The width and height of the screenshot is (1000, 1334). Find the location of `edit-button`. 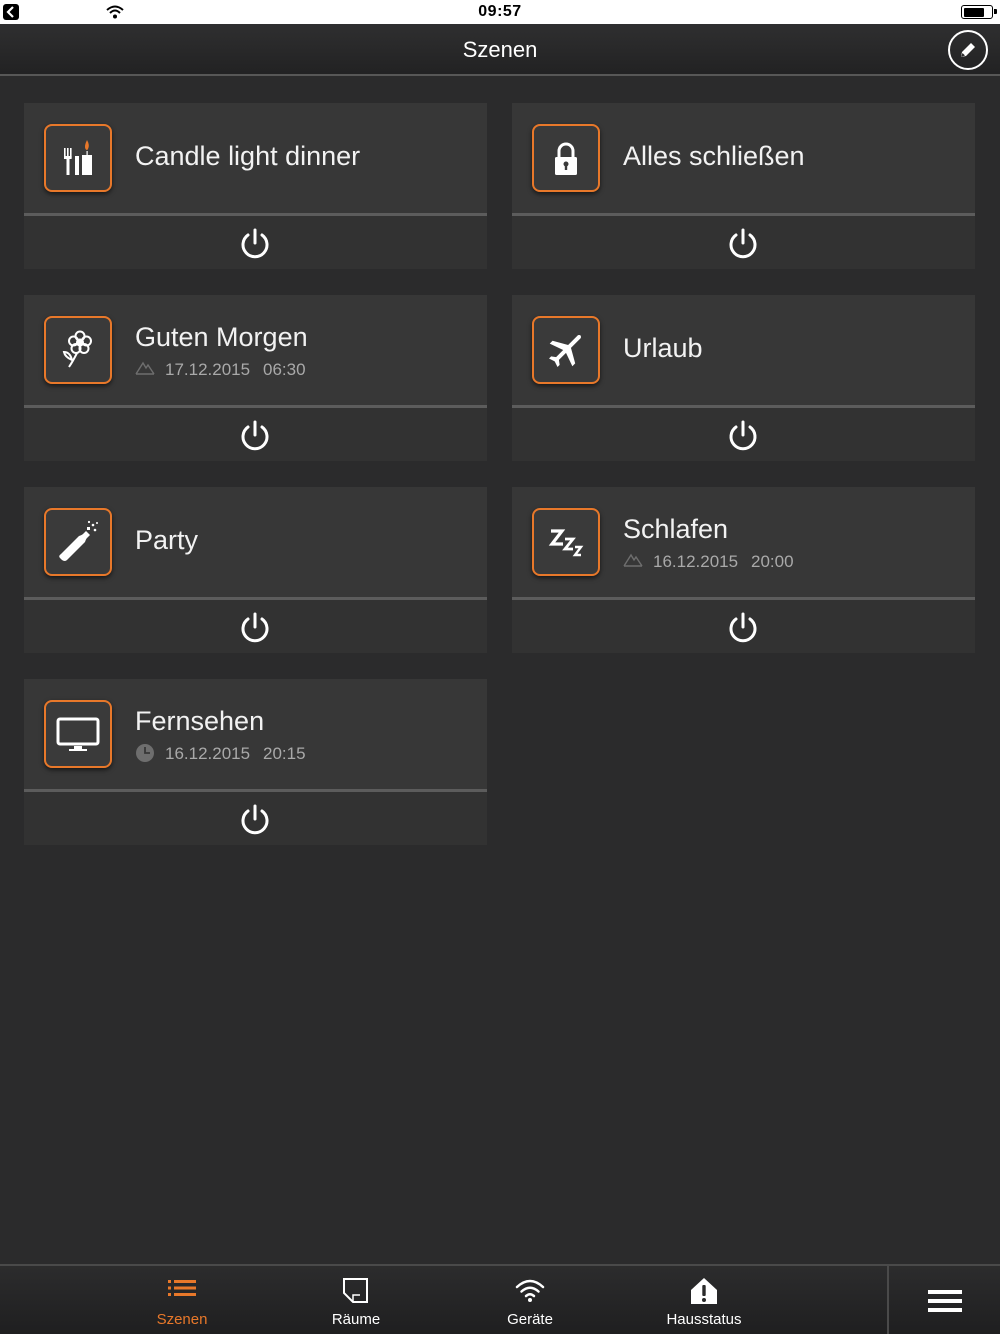

edit-button is located at coordinates (968, 50).